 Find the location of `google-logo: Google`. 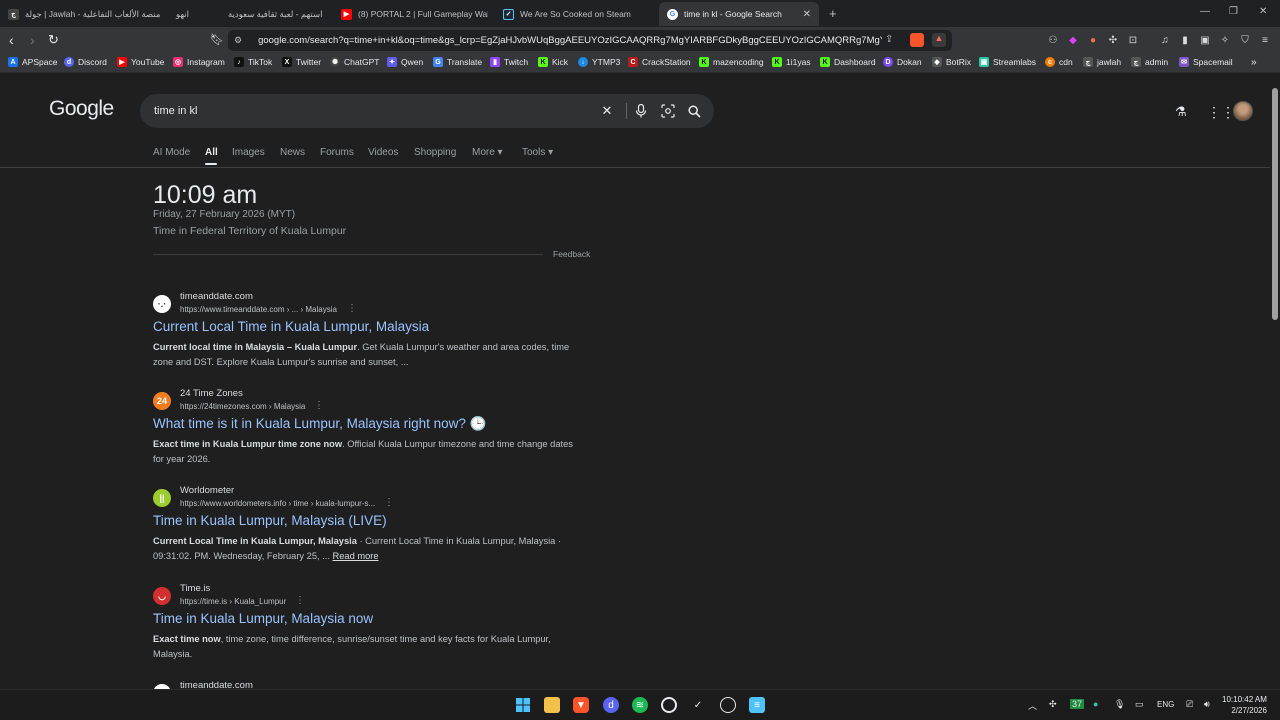

google-logo: Google is located at coordinates (81, 109).